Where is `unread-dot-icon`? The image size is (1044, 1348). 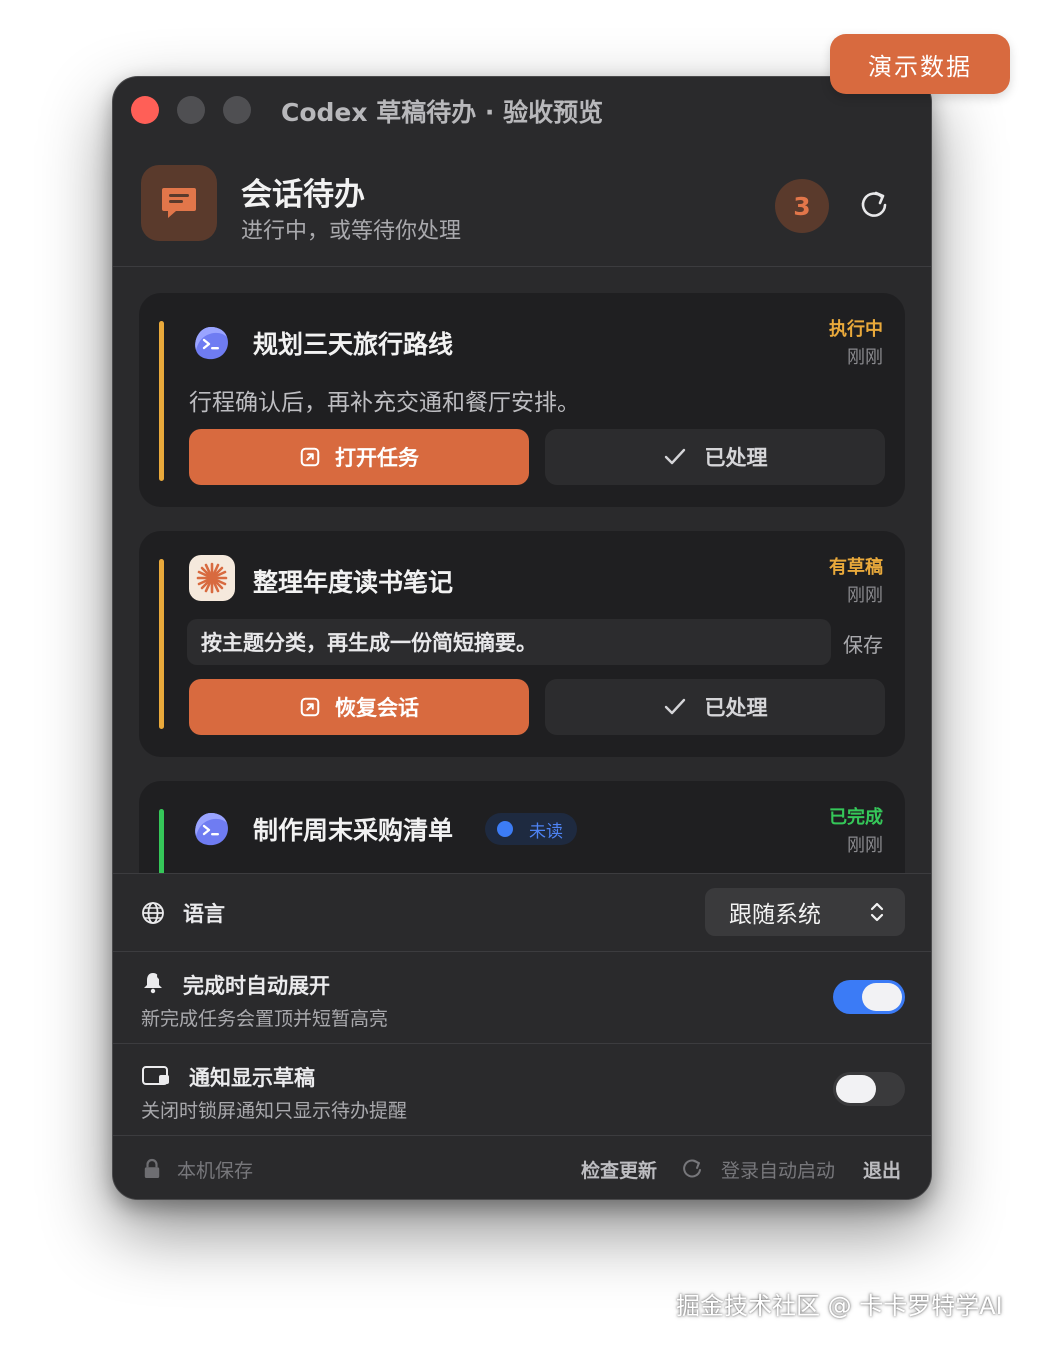
unread-dot-icon is located at coordinates (505, 829).